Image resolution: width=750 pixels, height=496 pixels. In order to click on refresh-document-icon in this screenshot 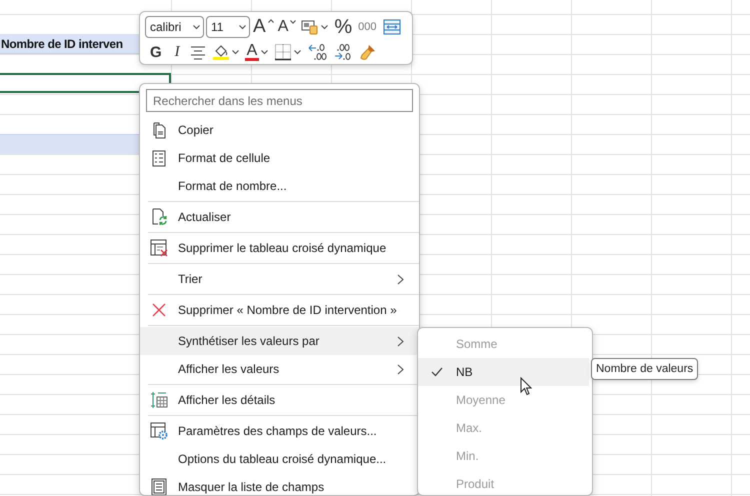, I will do `click(159, 217)`.